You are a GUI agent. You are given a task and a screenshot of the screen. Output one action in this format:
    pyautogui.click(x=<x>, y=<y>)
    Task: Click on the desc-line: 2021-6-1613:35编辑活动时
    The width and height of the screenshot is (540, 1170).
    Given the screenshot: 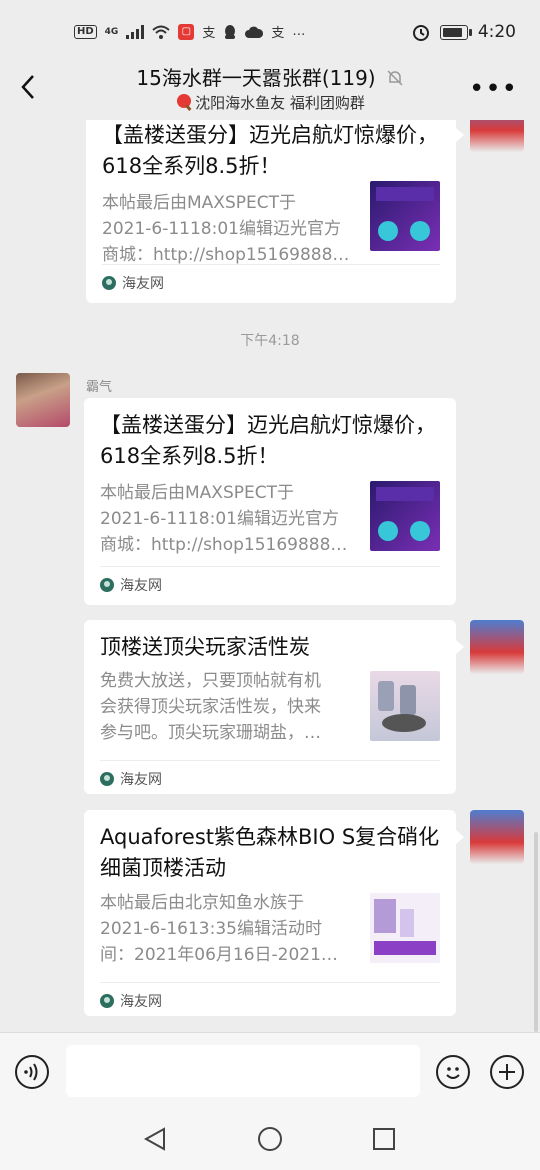 What is the action you would take?
    pyautogui.click(x=211, y=929)
    